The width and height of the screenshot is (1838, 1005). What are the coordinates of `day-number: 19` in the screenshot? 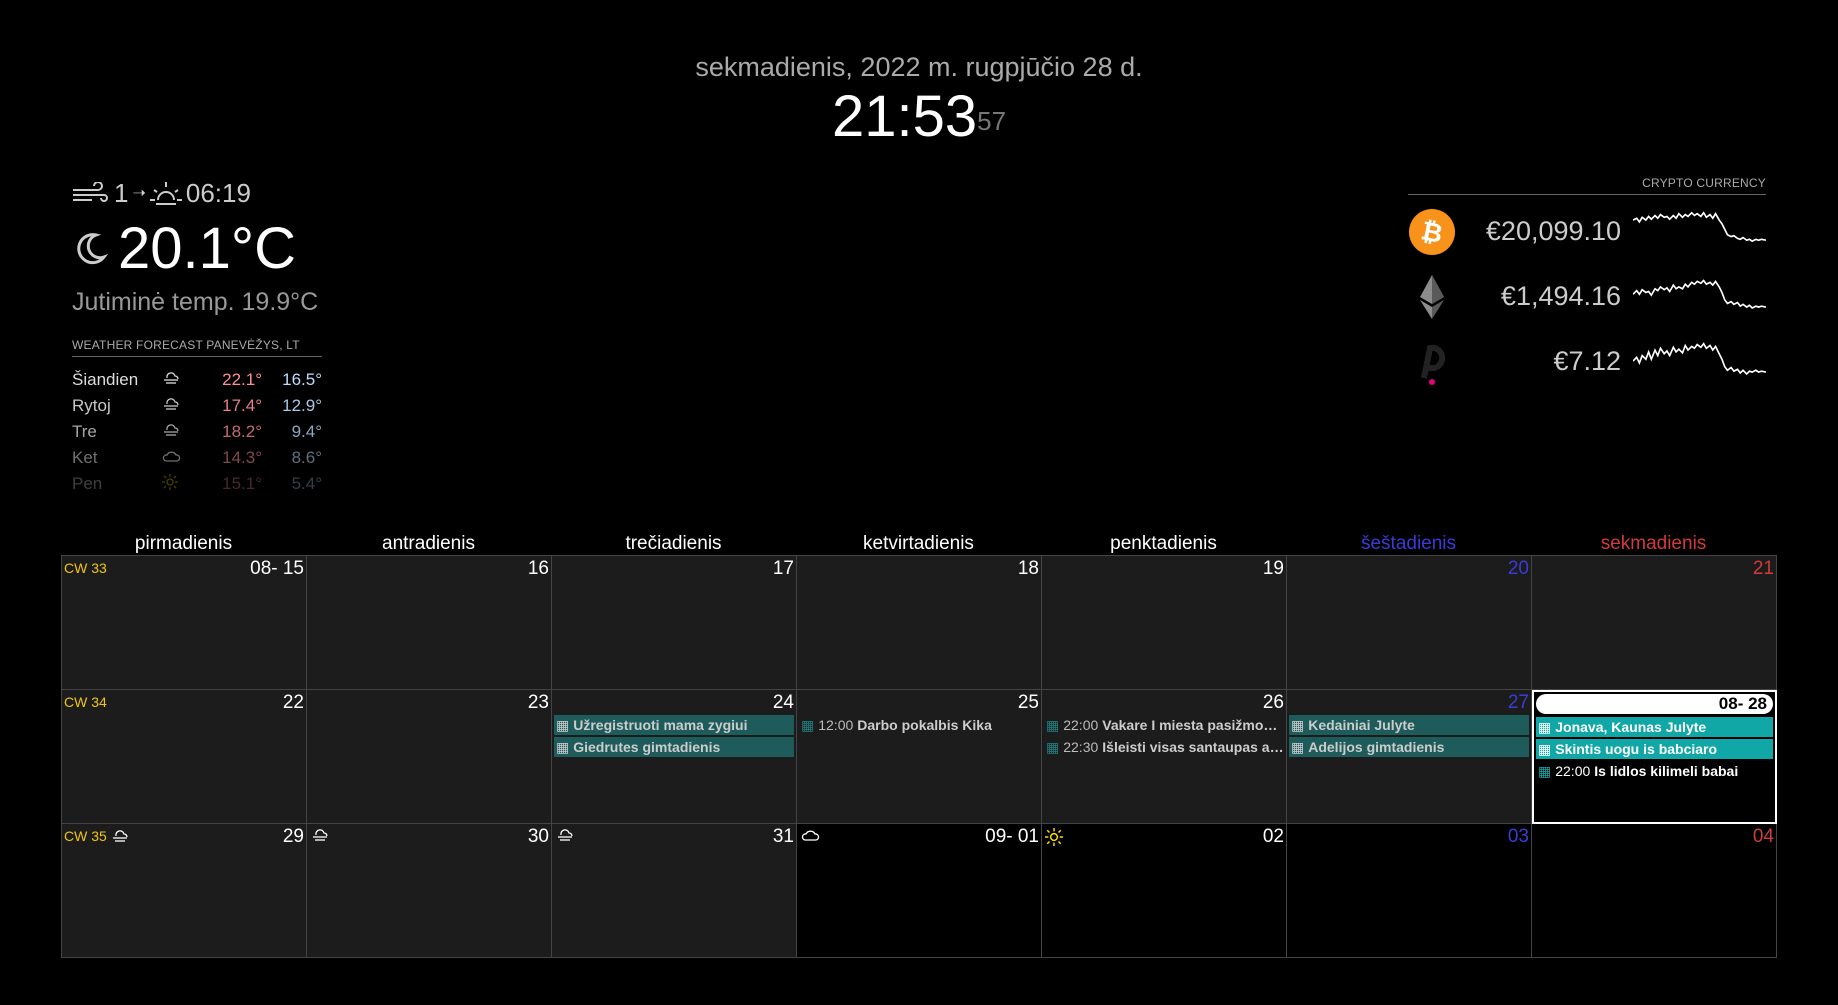 It's located at (1273, 568).